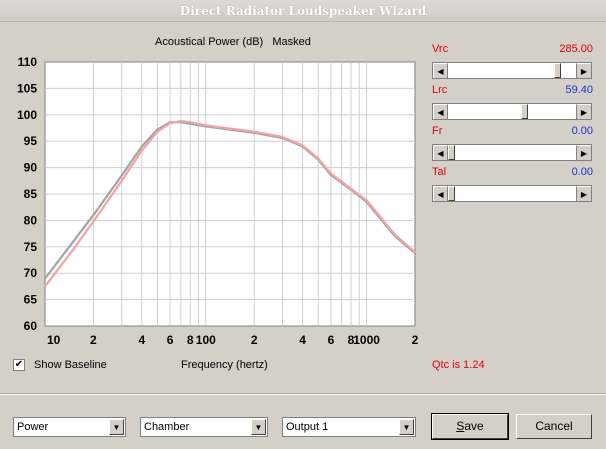 Image resolution: width=606 pixels, height=449 pixels. I want to click on param-value-vrc: 285.00, so click(576, 49).